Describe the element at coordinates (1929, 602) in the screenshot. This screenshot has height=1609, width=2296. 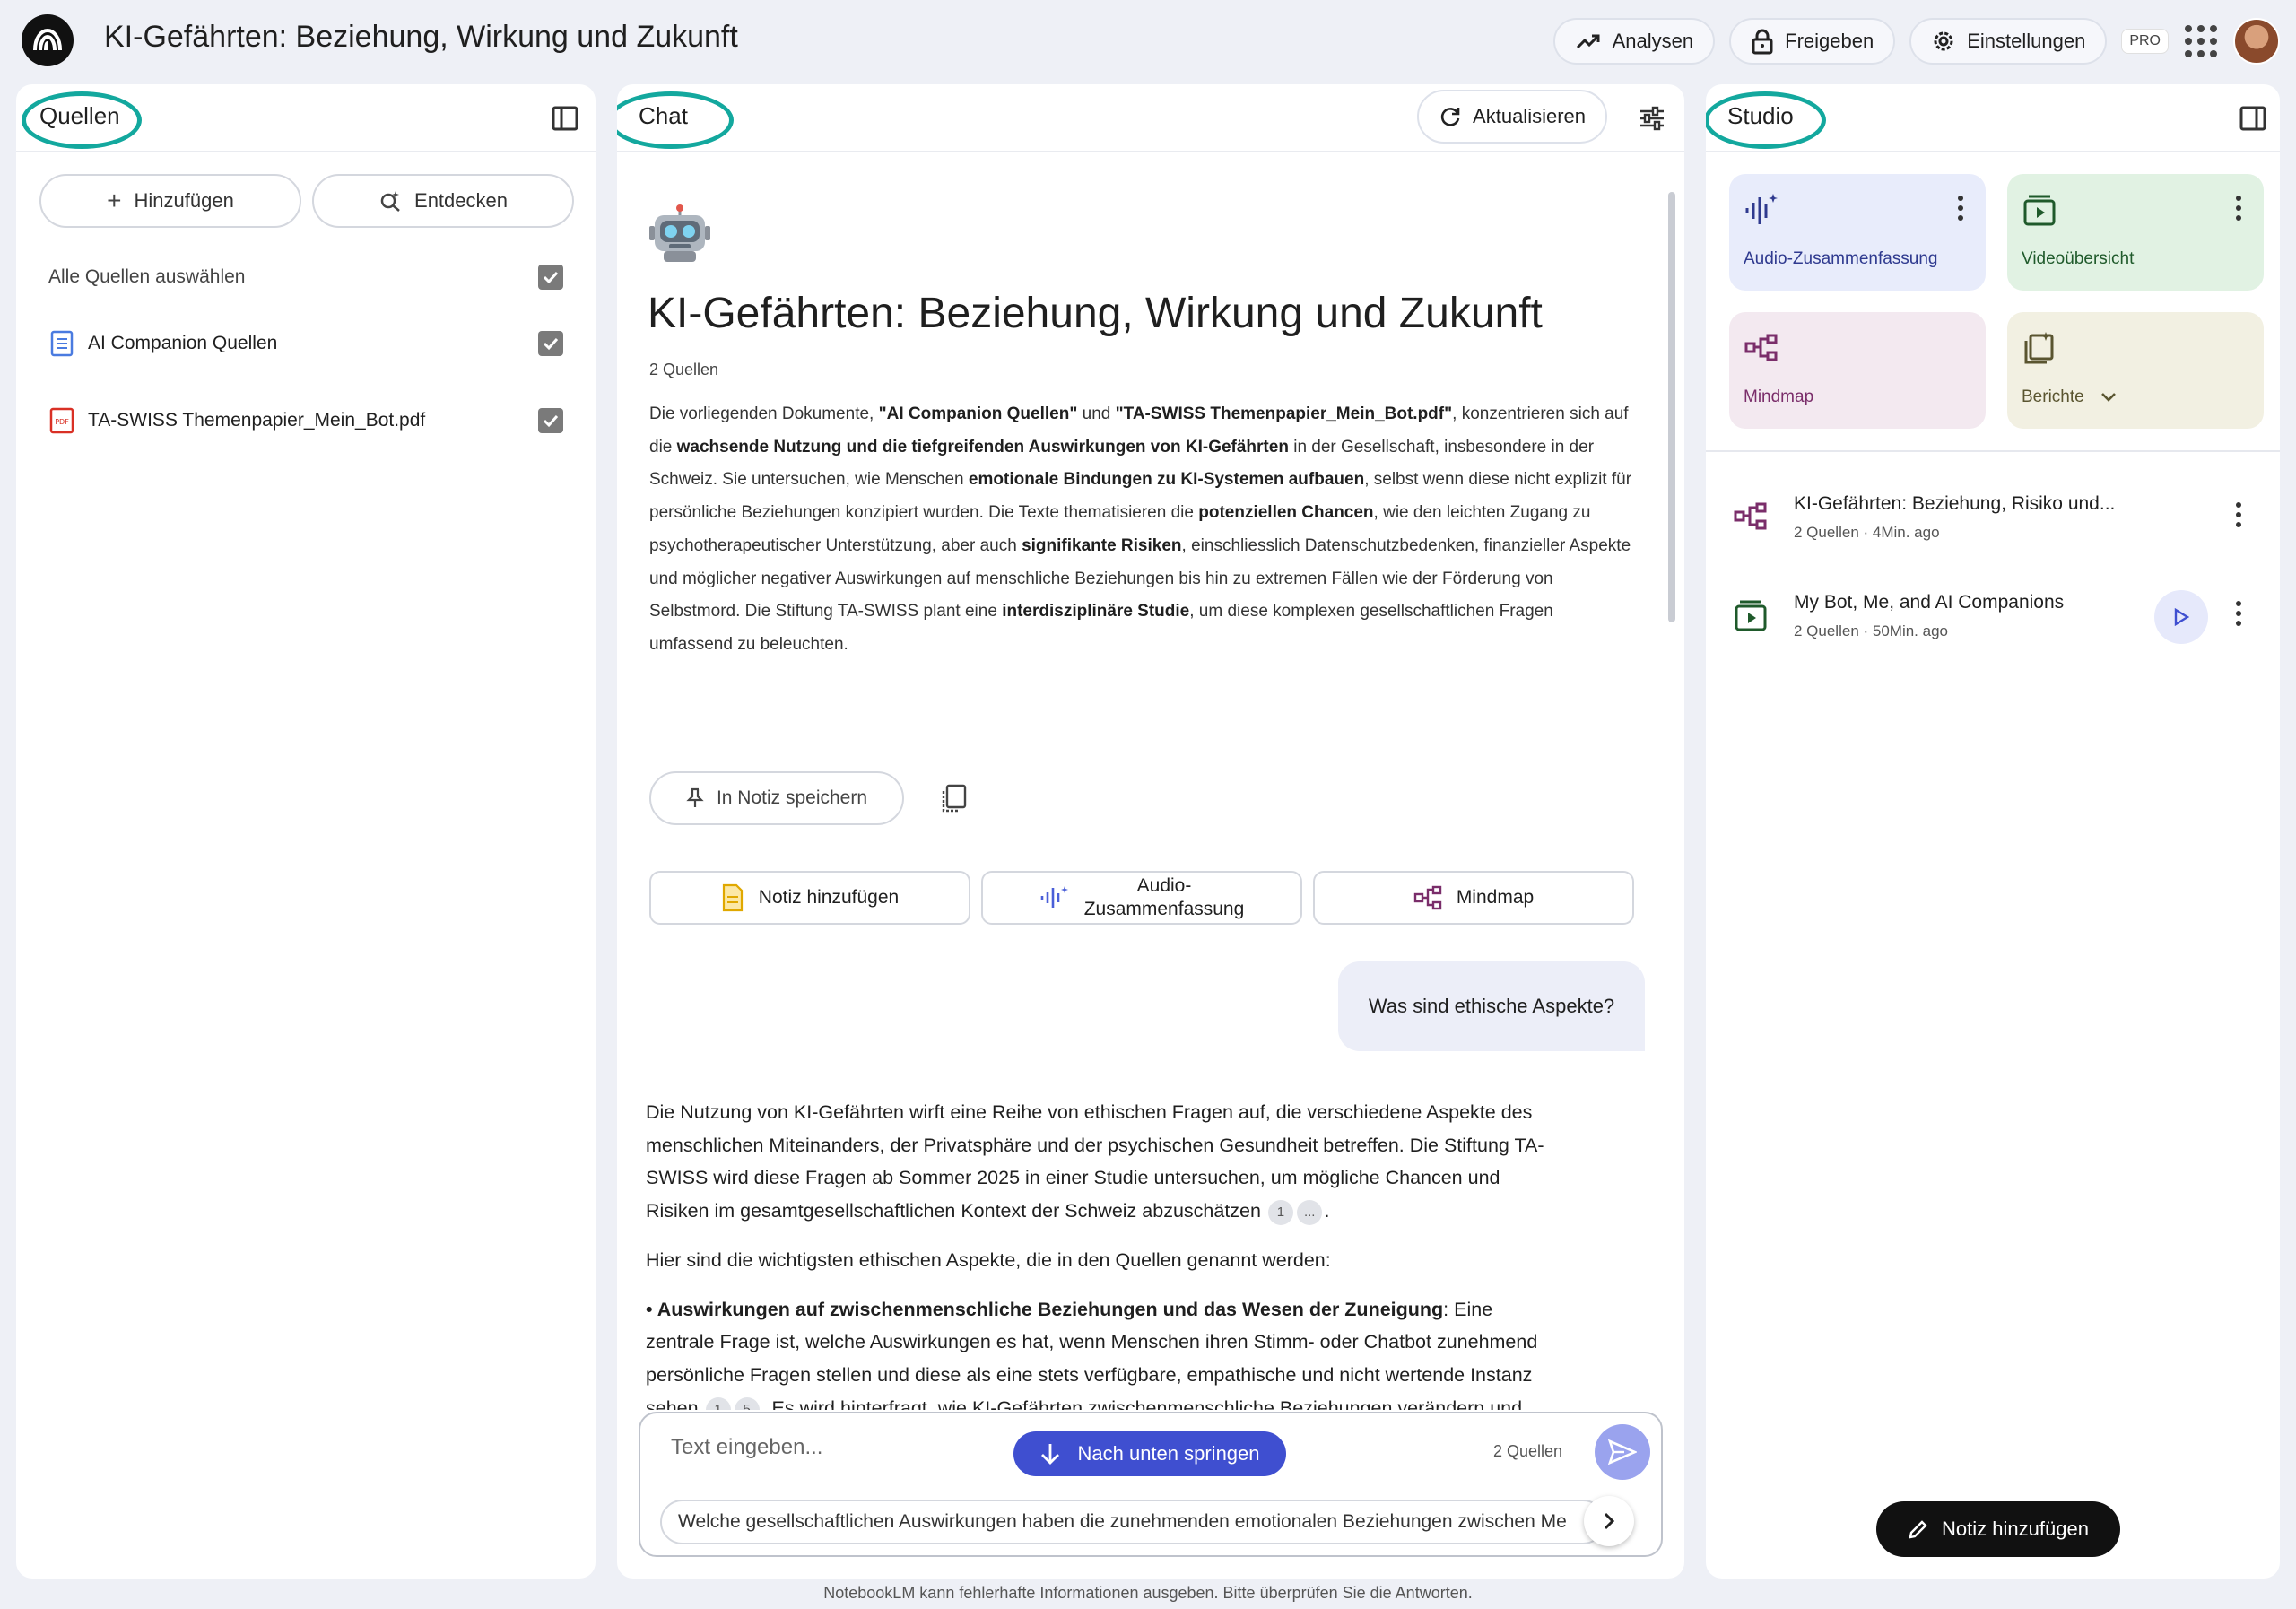
I see `note-title: My Bot, Me, and AI Companions` at that location.